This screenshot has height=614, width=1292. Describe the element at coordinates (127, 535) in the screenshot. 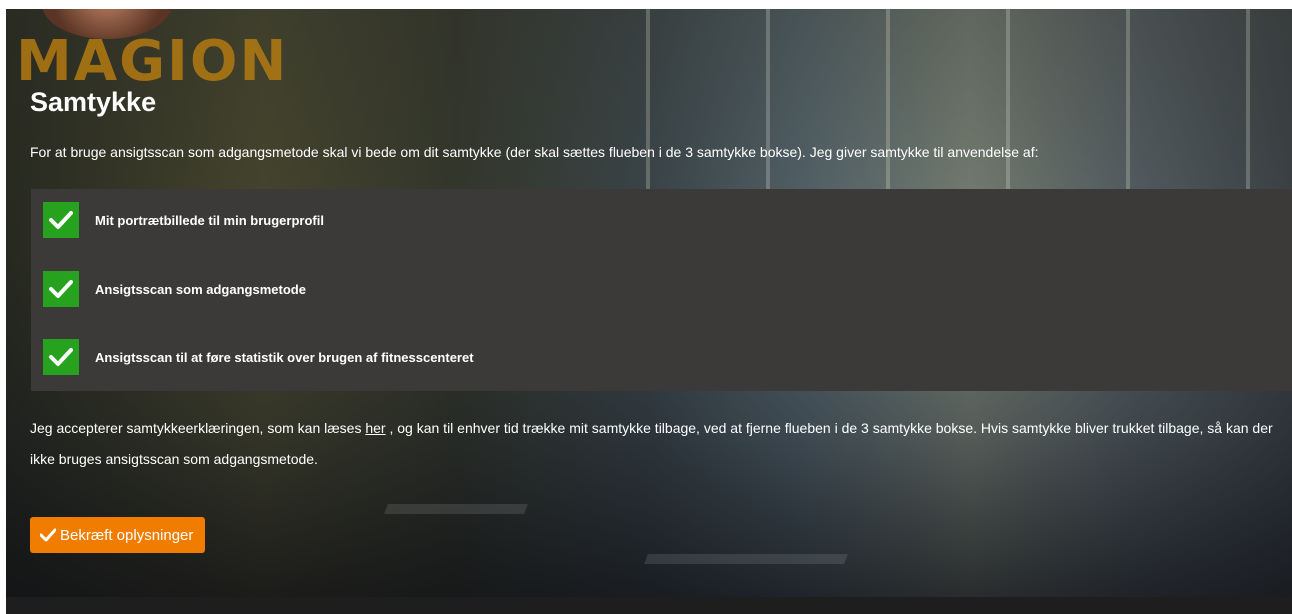

I see `confirm-button-label: Bekræft oplysninger` at that location.